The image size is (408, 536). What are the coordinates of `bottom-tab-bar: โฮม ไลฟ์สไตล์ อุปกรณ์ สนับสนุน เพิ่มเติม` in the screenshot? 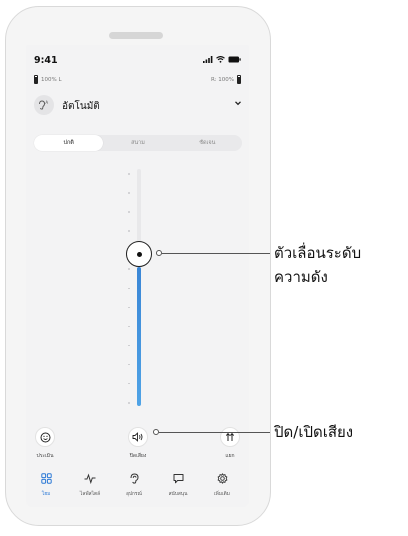 It's located at (137, 485).